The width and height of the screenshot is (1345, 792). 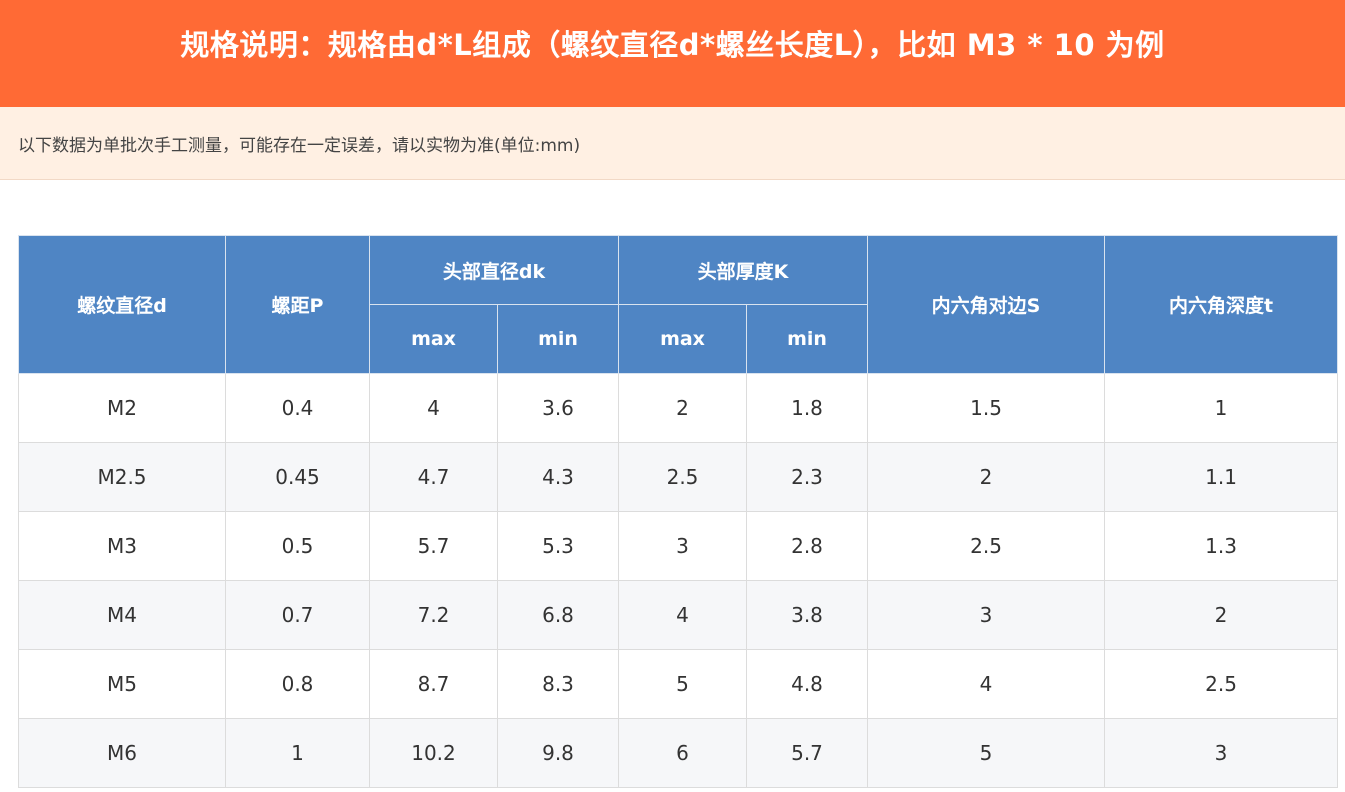 What do you see at coordinates (297, 477) in the screenshot?
I see `cell-pitch: 0.45` at bounding box center [297, 477].